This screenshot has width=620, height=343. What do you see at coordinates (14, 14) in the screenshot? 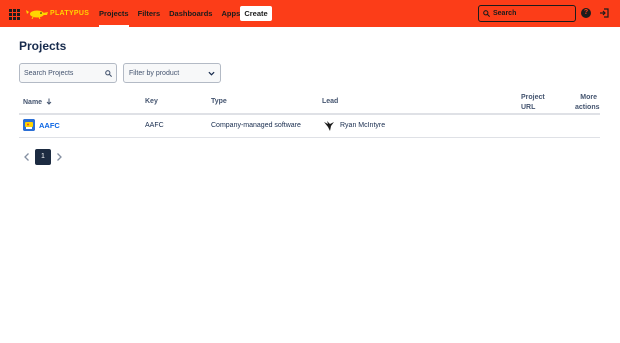
I see `app-switcher-icon` at bounding box center [14, 14].